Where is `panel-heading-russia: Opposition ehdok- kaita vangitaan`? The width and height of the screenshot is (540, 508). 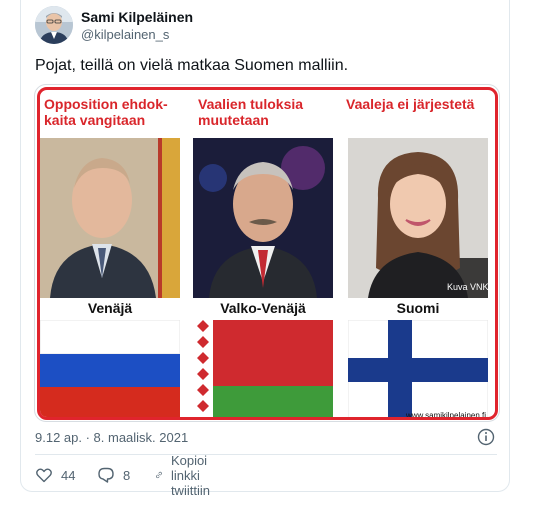 panel-heading-russia: Opposition ehdok- kaita vangitaan is located at coordinates (106, 112).